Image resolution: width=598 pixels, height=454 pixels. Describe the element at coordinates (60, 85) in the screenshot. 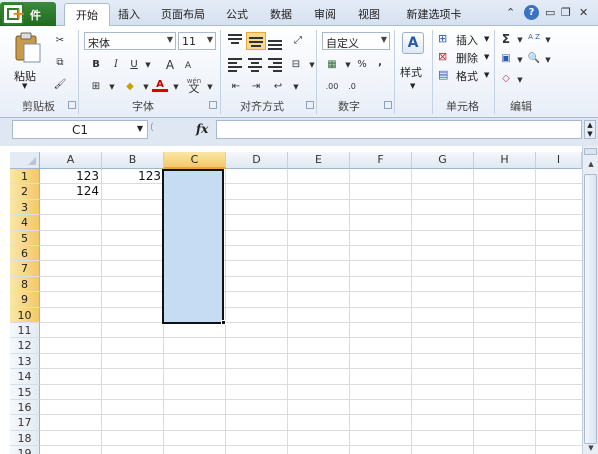

I see `format-painter-icon: 🖌` at that location.